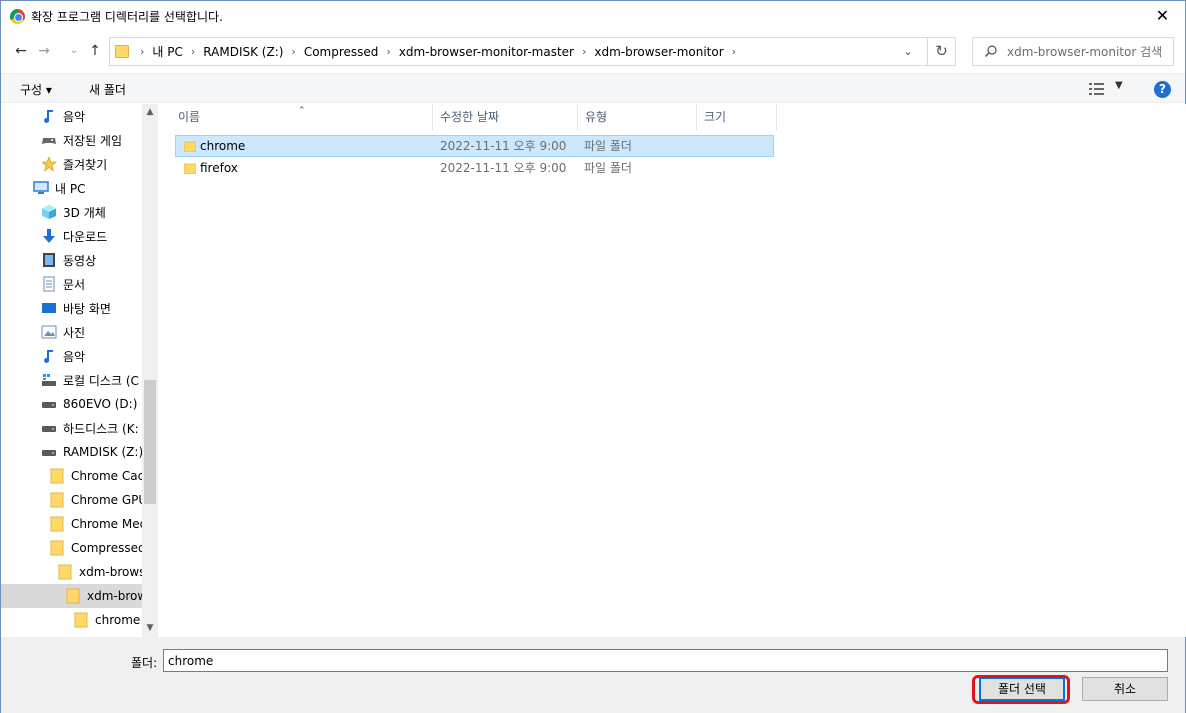  Describe the element at coordinates (150, 442) in the screenshot. I see `scrollbar-thumb` at that location.